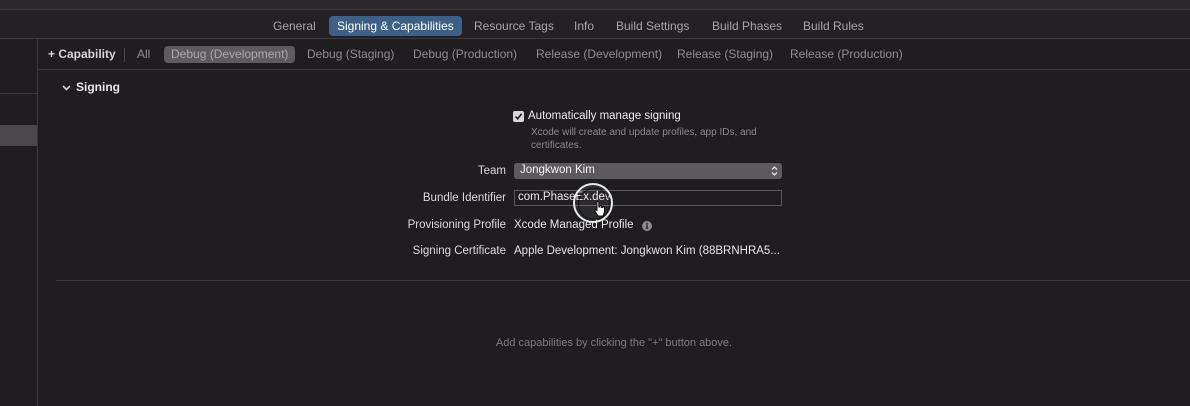  What do you see at coordinates (18, 135) in the screenshot?
I see `sidebar-selected-target` at bounding box center [18, 135].